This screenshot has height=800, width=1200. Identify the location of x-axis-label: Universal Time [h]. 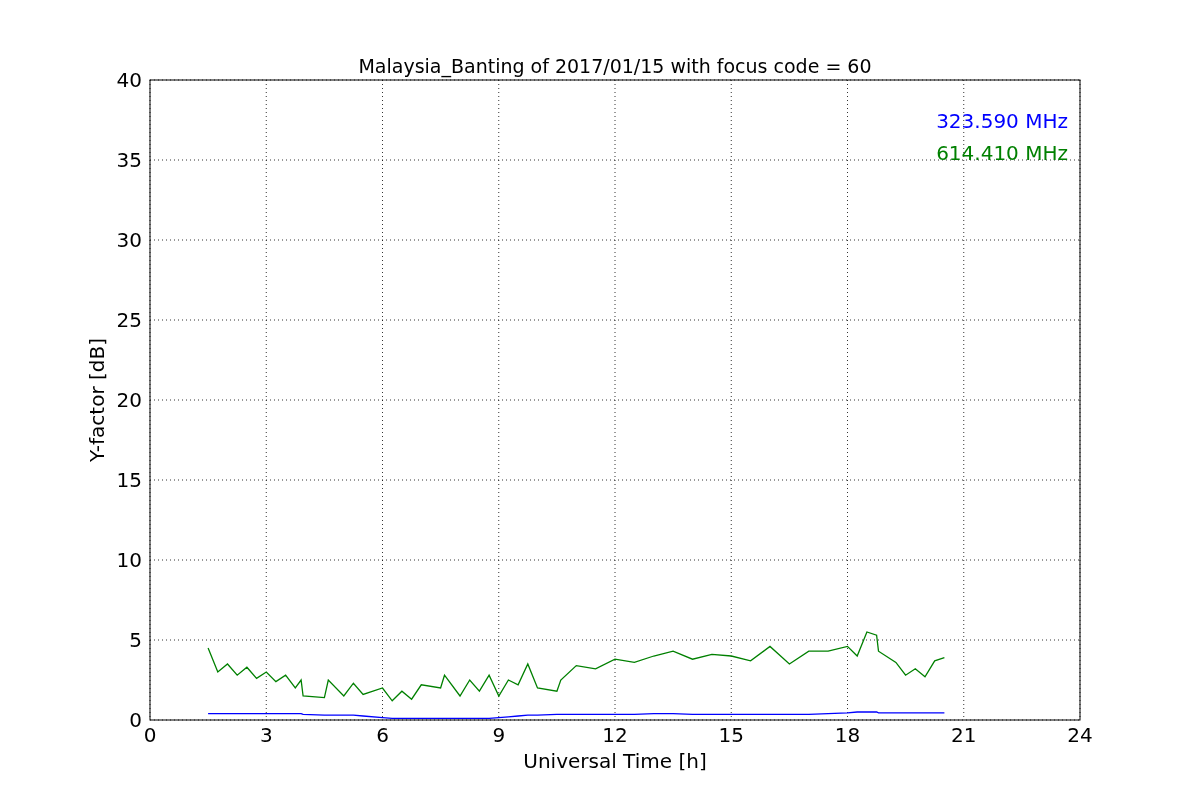
(615, 761).